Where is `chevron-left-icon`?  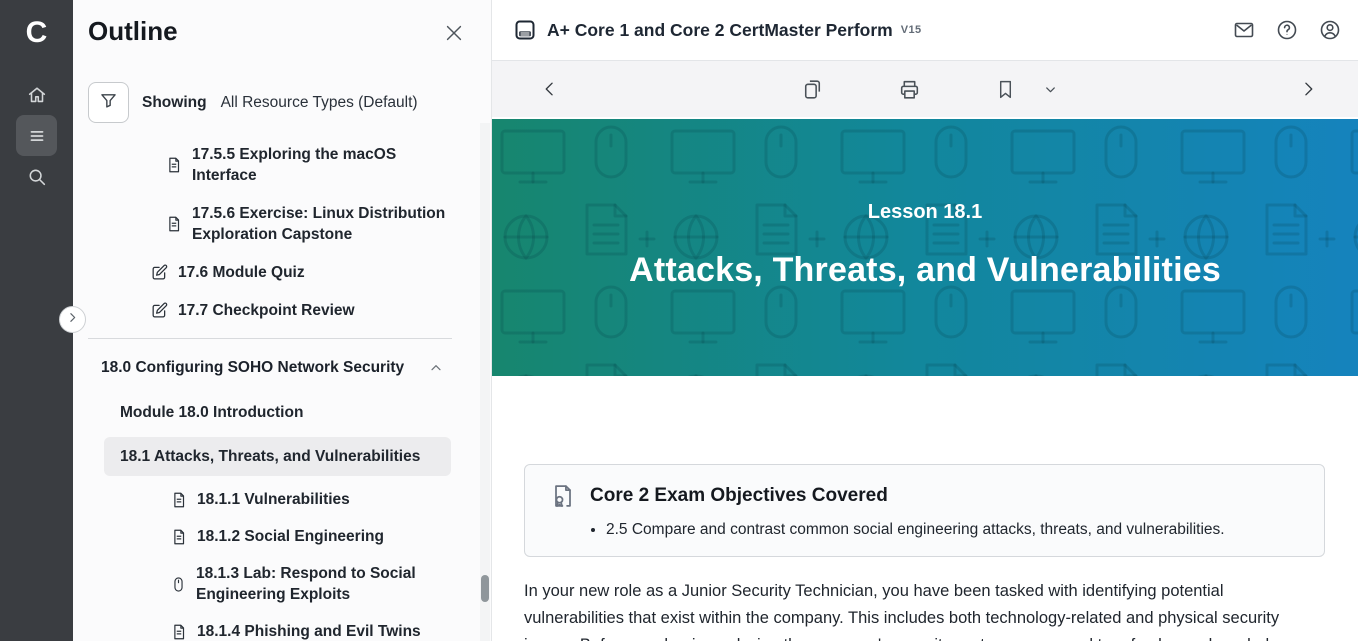 chevron-left-icon is located at coordinates (549, 89).